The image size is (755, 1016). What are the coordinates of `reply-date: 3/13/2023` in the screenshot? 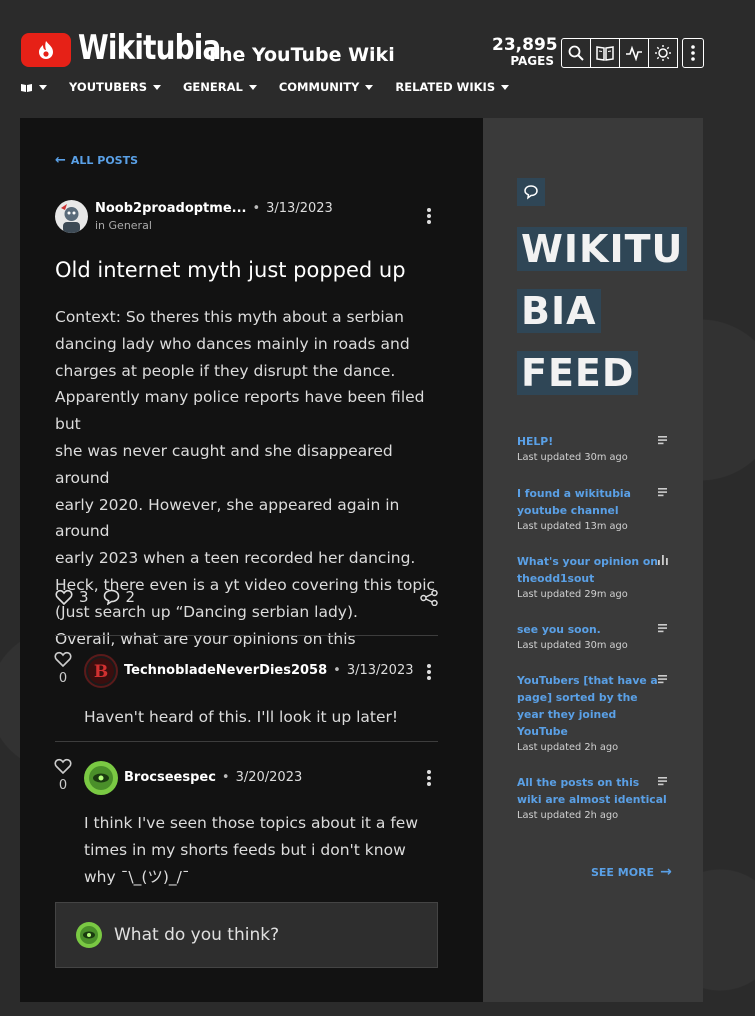 It's located at (380, 670).